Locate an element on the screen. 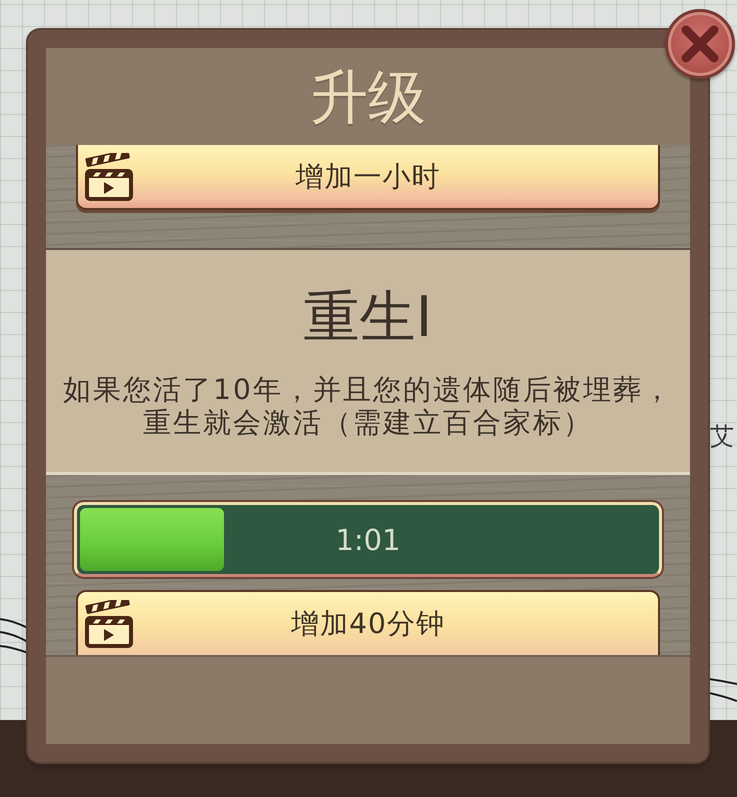 The width and height of the screenshot is (737, 797). dialog-title: 升级 is located at coordinates (368, 97).